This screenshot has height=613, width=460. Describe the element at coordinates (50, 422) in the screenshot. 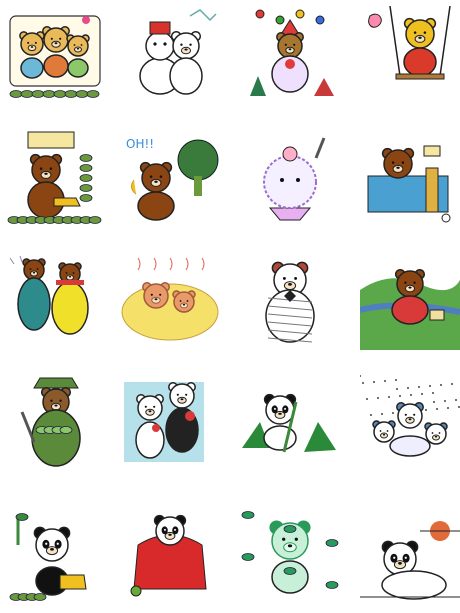

I see `soldier-bear-icon-art` at that location.